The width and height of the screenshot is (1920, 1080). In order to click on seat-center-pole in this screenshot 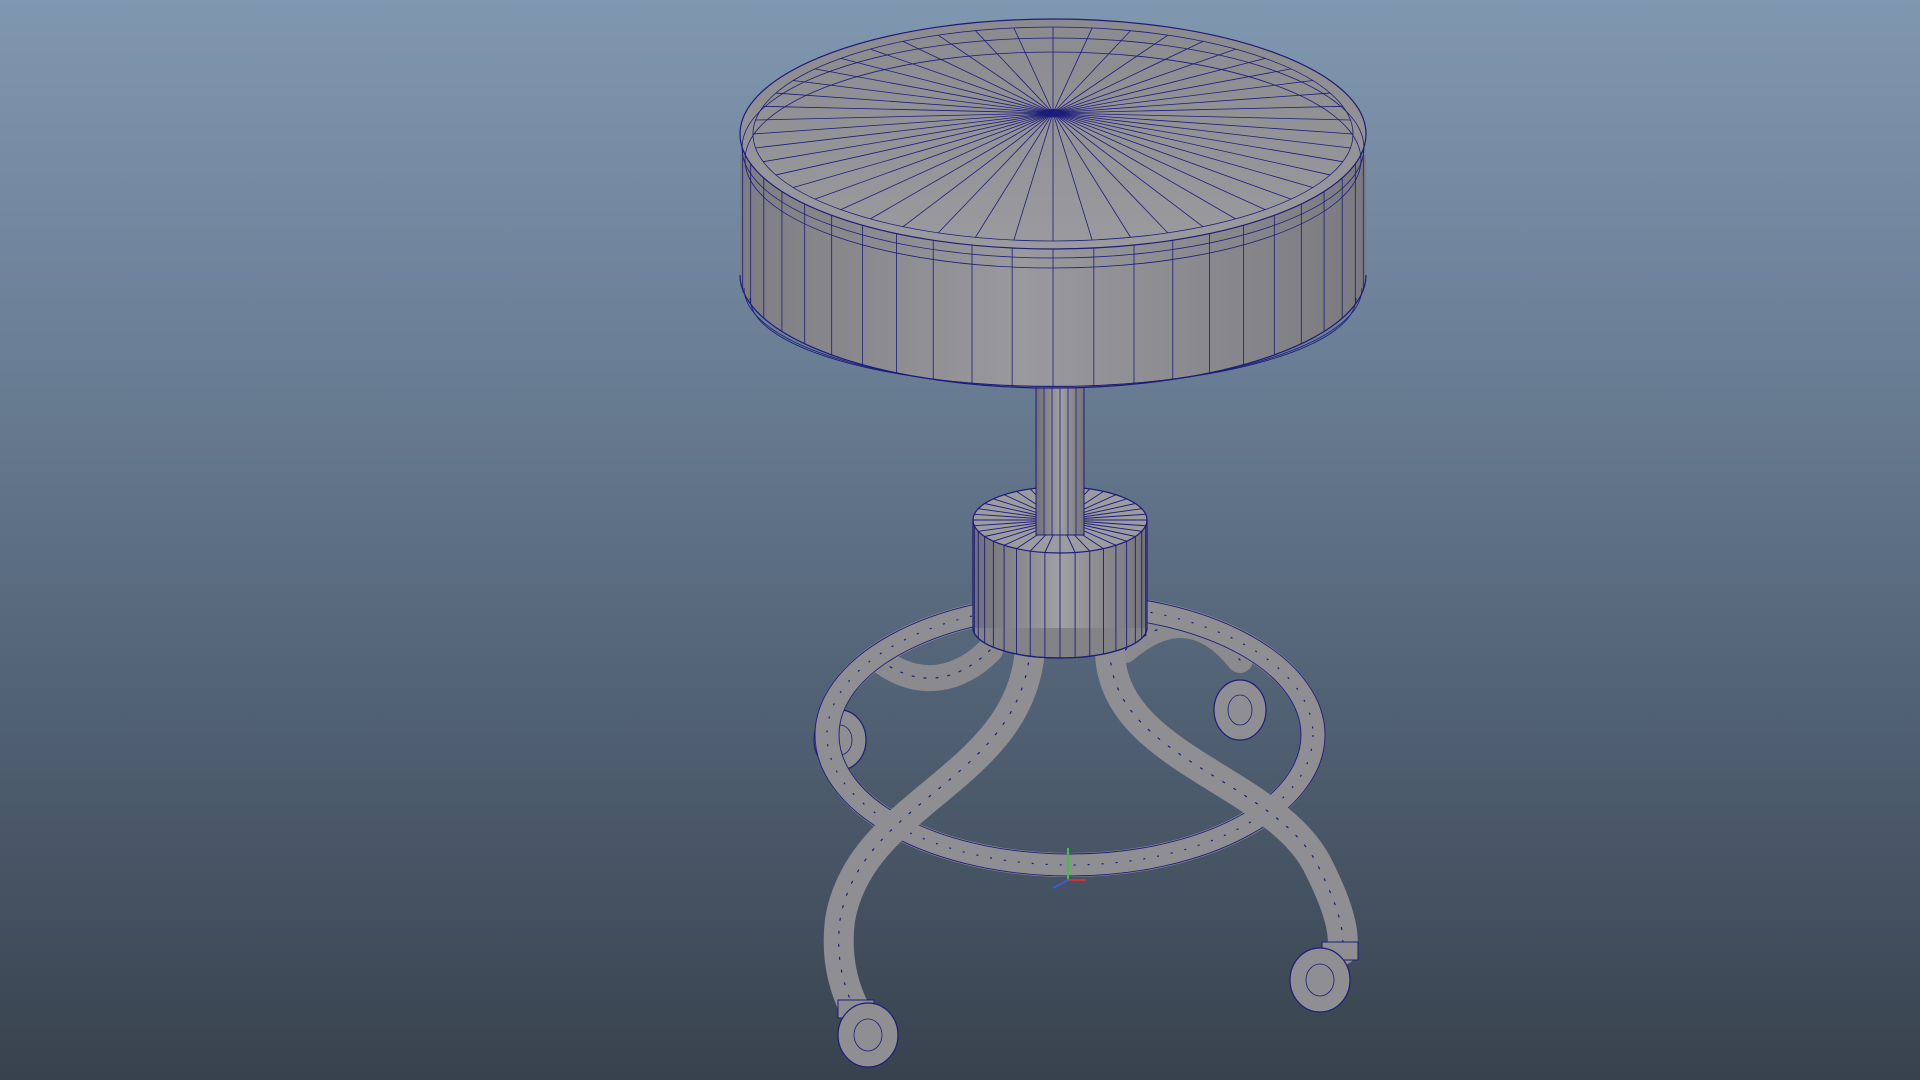, I will do `click(1053, 113)`.